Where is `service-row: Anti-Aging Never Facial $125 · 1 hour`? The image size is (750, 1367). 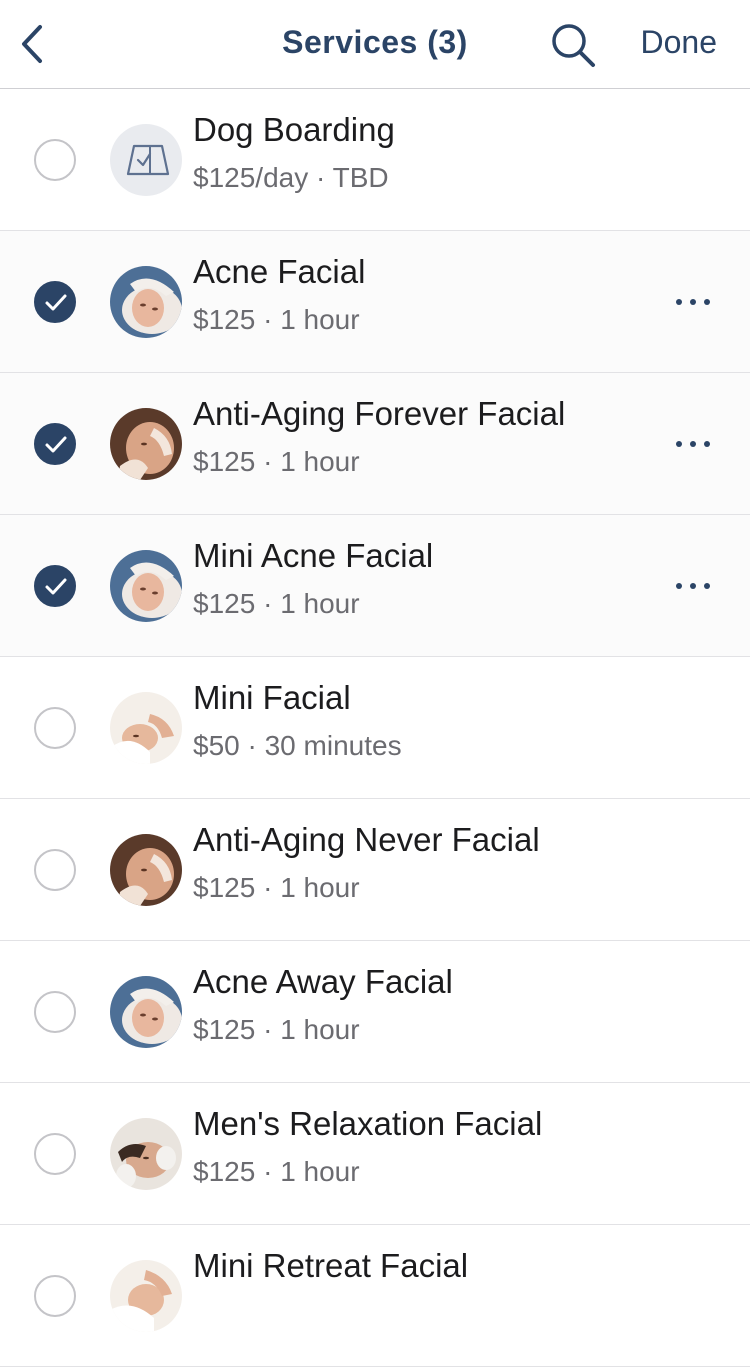 service-row: Anti-Aging Never Facial $125 · 1 hour is located at coordinates (375, 870).